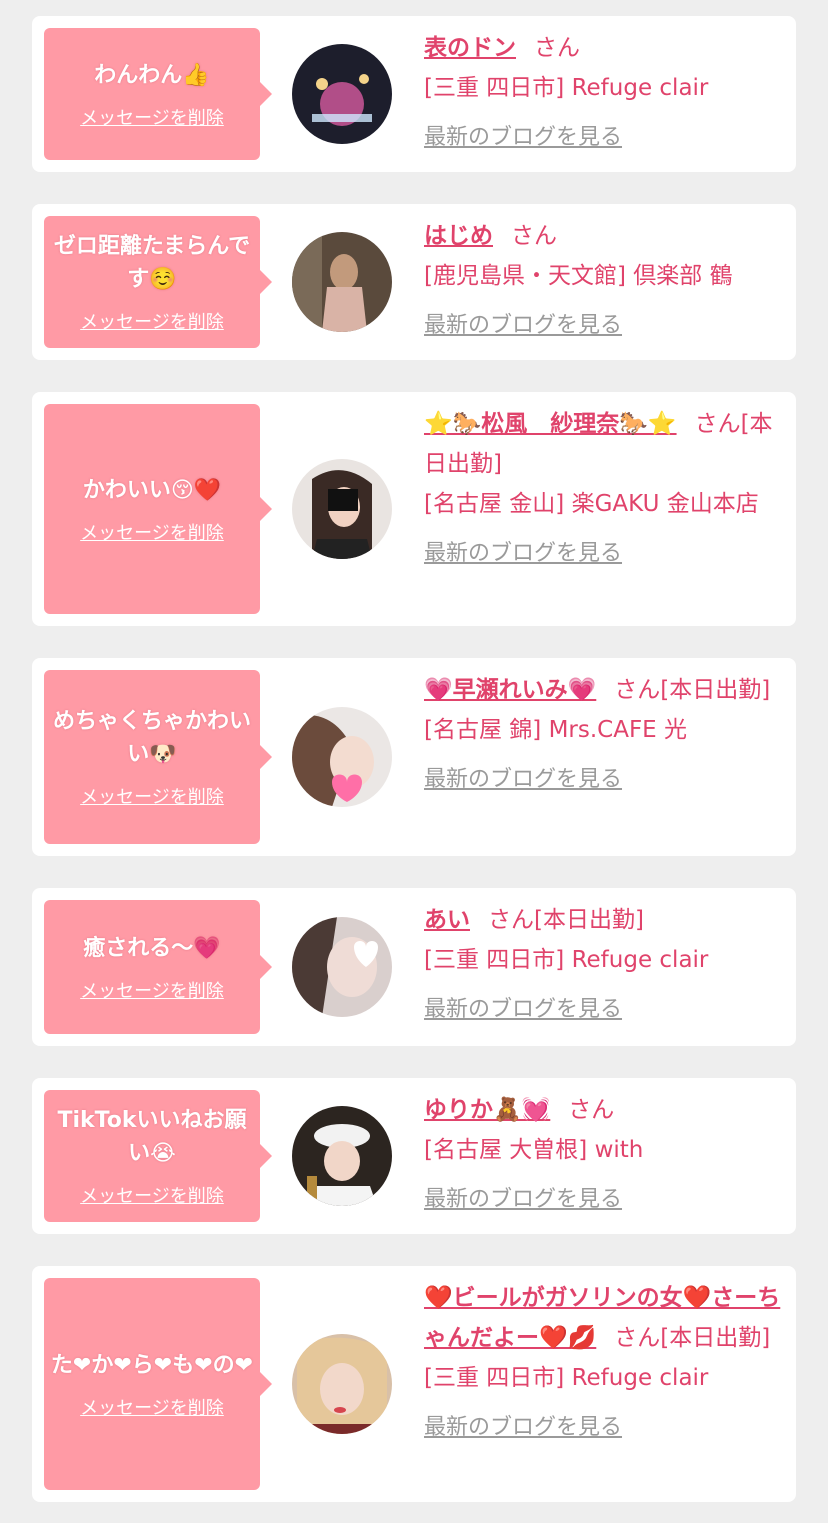 Image resolution: width=828 pixels, height=1523 pixels. What do you see at coordinates (550, 424) in the screenshot?
I see `cast-name-link: ⭐🐎松風 紗理奈🐎⭐` at bounding box center [550, 424].